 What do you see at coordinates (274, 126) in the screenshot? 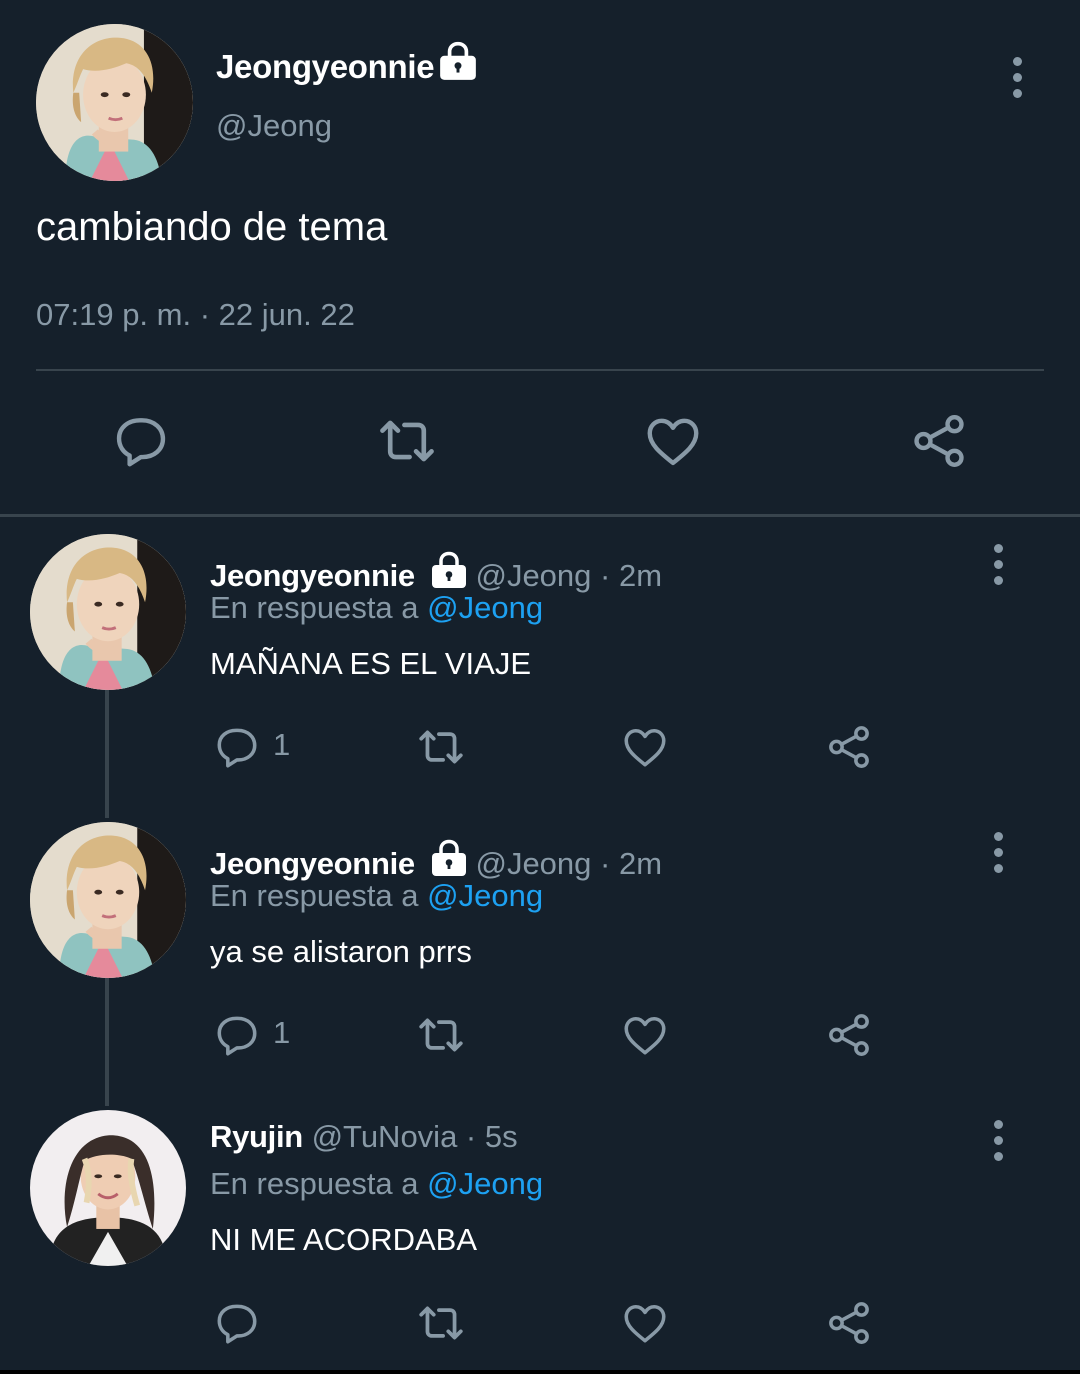
I see `author-handle: @Jeong` at bounding box center [274, 126].